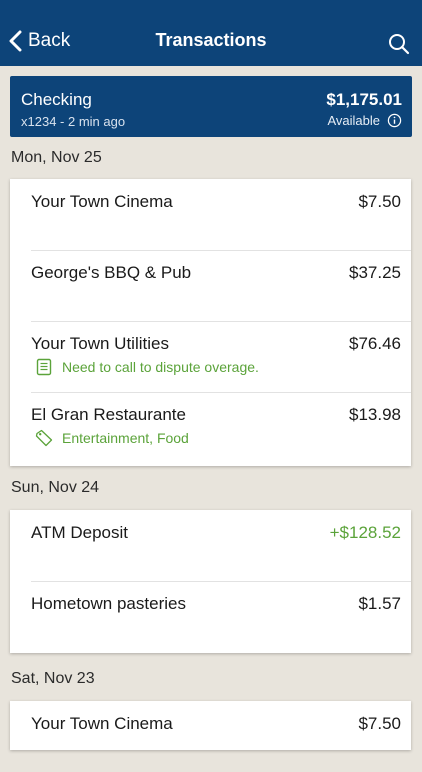  Describe the element at coordinates (375, 414) in the screenshot. I see `transaction-amount: $13.98` at that location.